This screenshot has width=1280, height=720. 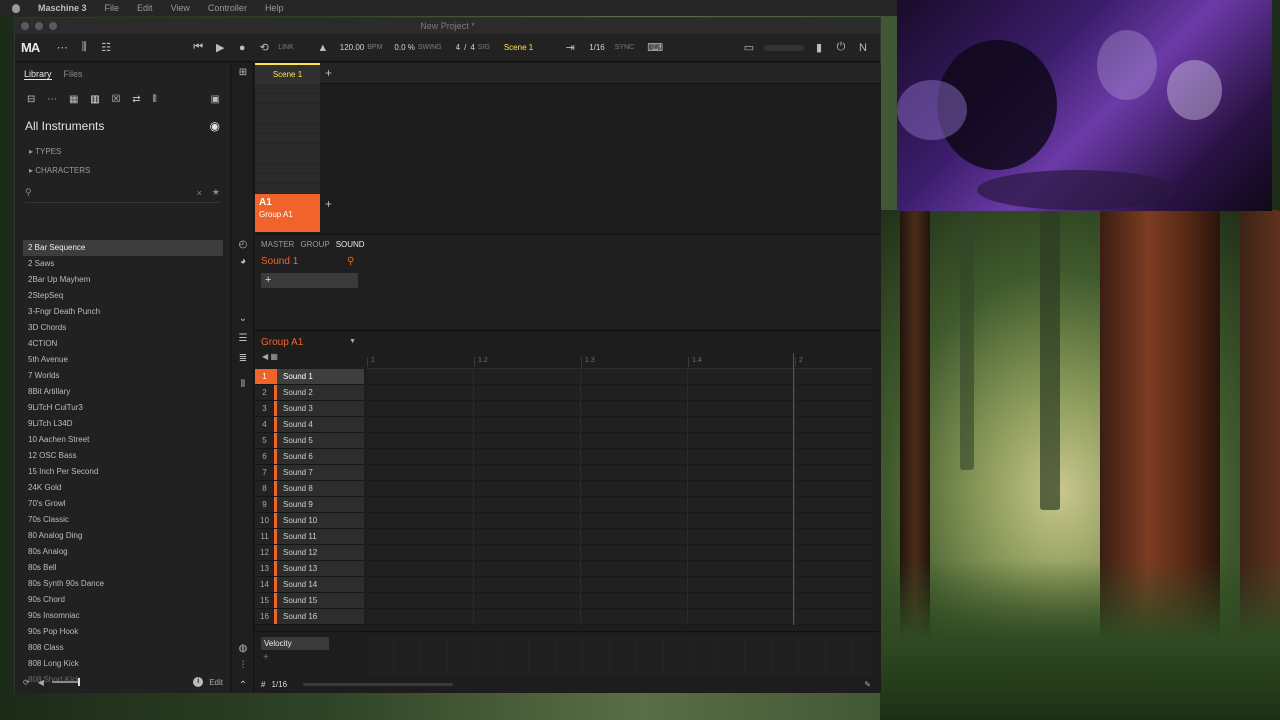 I want to click on pattern-clip-area, so click(x=287, y=139).